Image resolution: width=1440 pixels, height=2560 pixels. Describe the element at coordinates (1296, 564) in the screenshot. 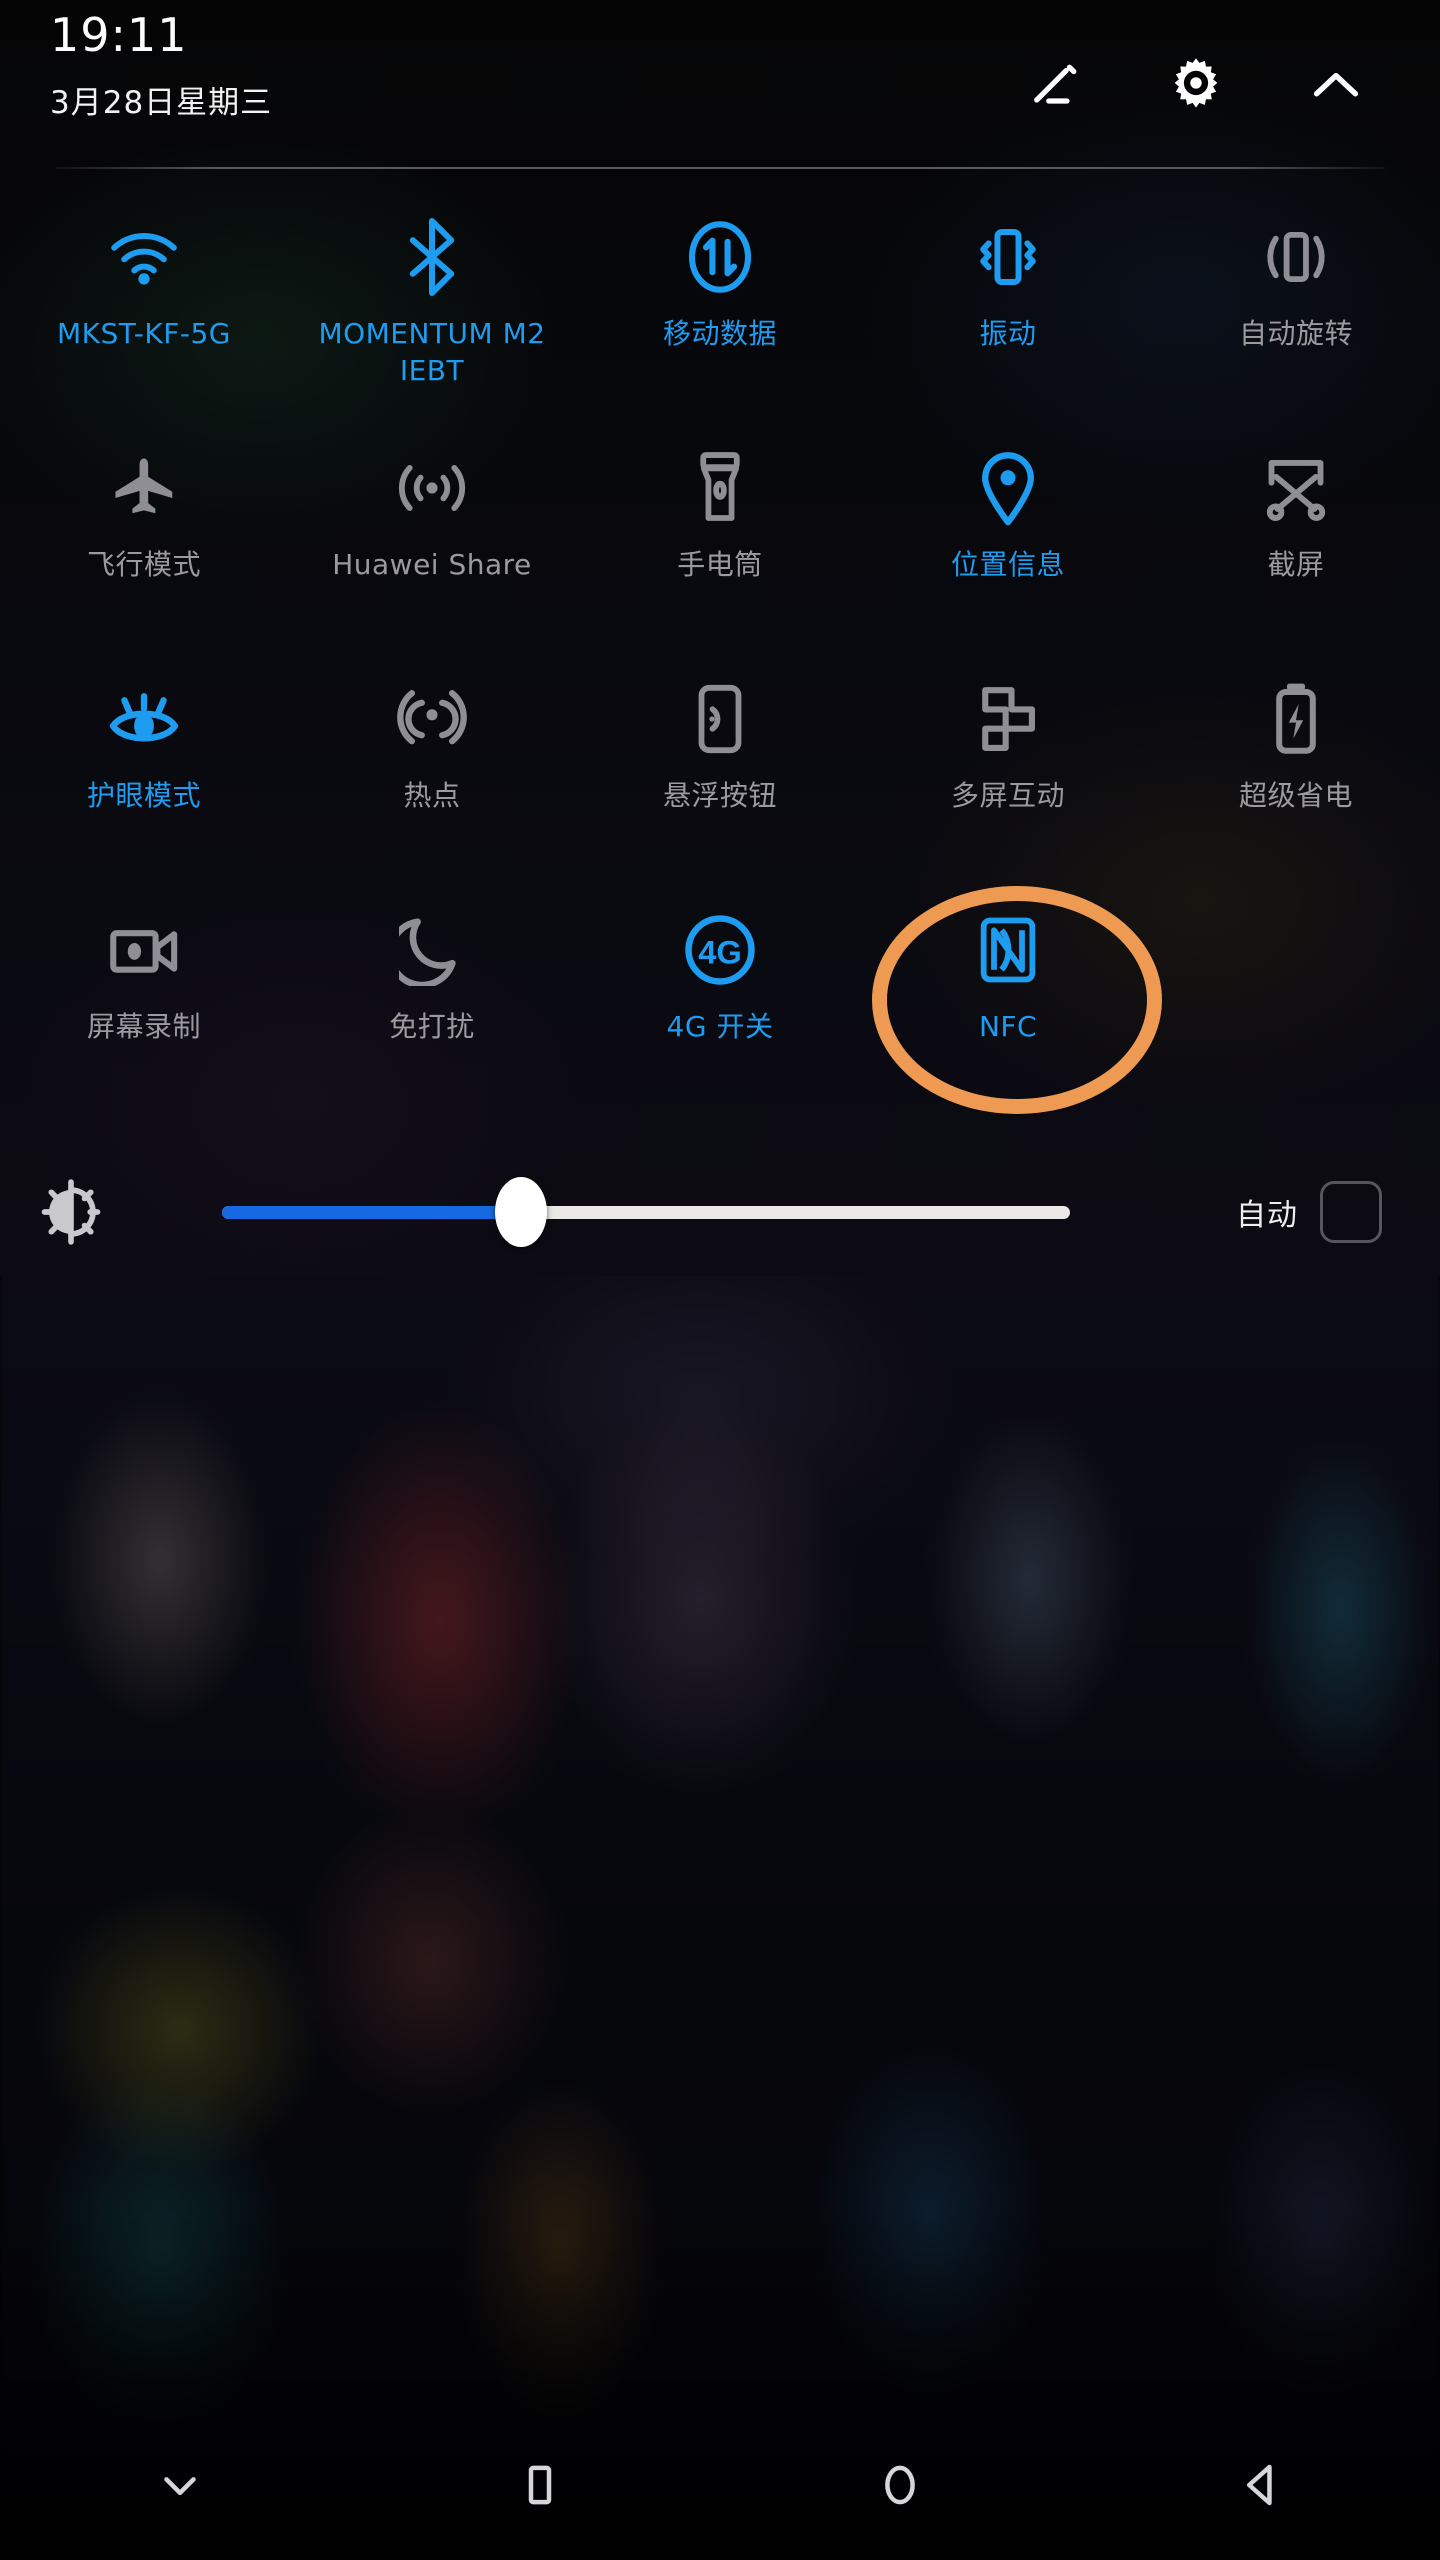

I see `toggle-label: 截屏` at that location.